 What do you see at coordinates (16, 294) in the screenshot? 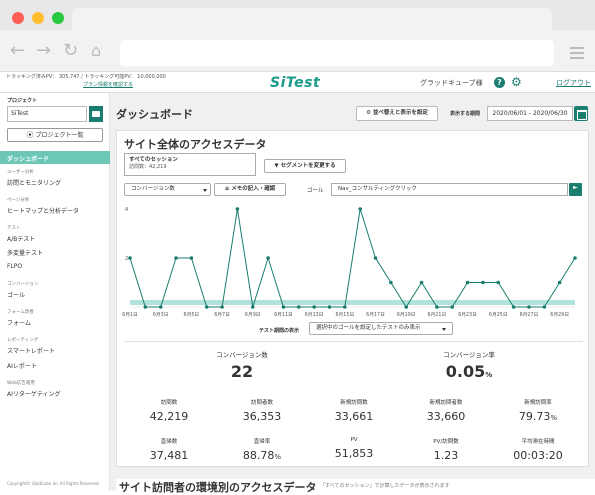
I see `sidebar-item-goal: ゴール` at bounding box center [16, 294].